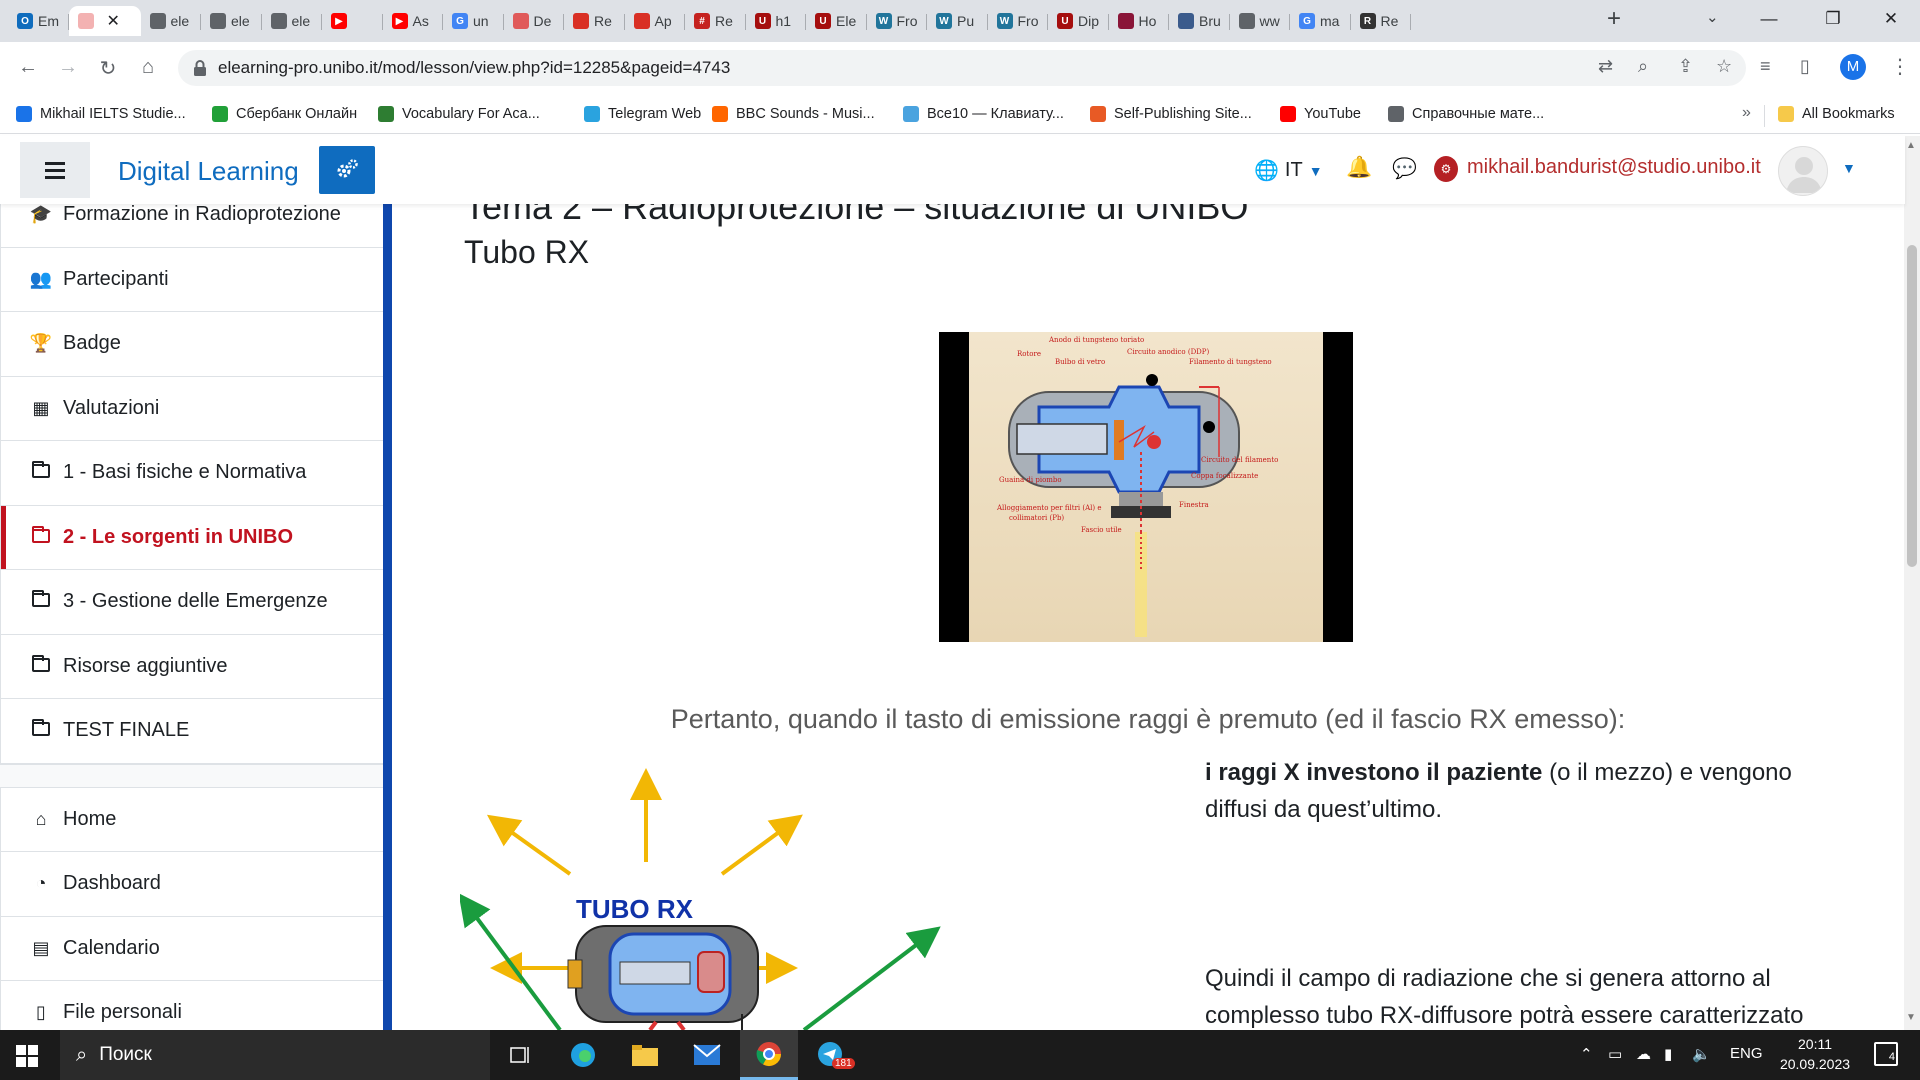 This screenshot has height=1080, width=1920. What do you see at coordinates (1605, 66) in the screenshot?
I see `translate-icon: ⇄` at bounding box center [1605, 66].